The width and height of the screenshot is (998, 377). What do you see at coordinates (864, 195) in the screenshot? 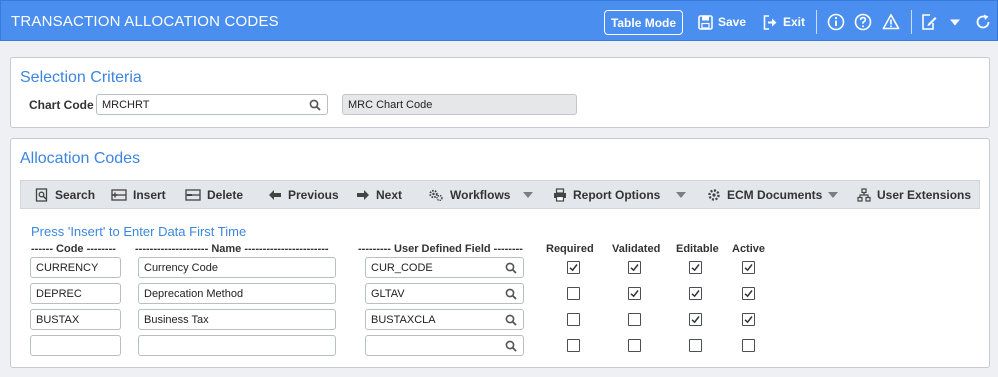
I see `hierarchy-icon` at bounding box center [864, 195].